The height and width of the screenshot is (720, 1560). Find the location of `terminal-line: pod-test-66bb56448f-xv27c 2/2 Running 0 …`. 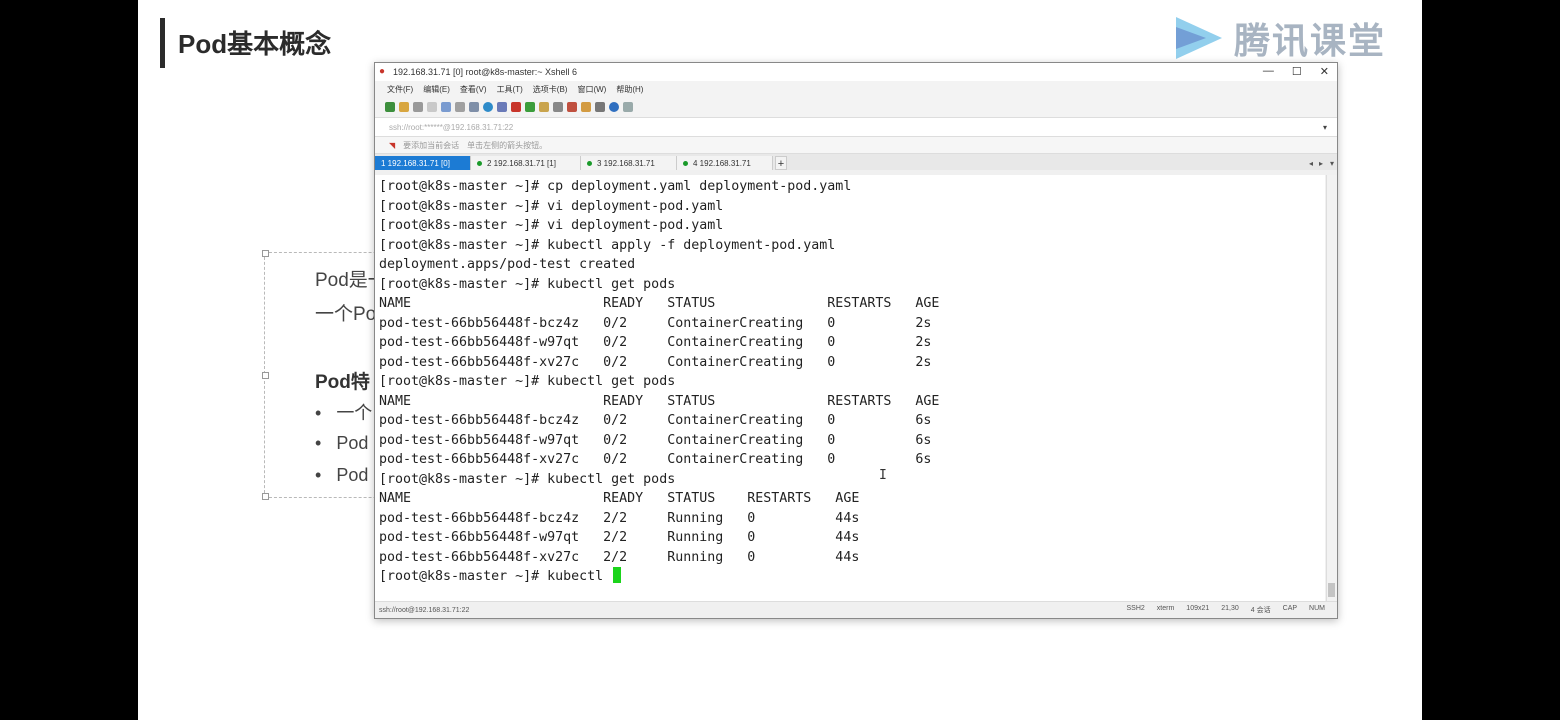

terminal-line: pod-test-66bb56448f-xv27c 2/2 Running 0 … is located at coordinates (619, 557).